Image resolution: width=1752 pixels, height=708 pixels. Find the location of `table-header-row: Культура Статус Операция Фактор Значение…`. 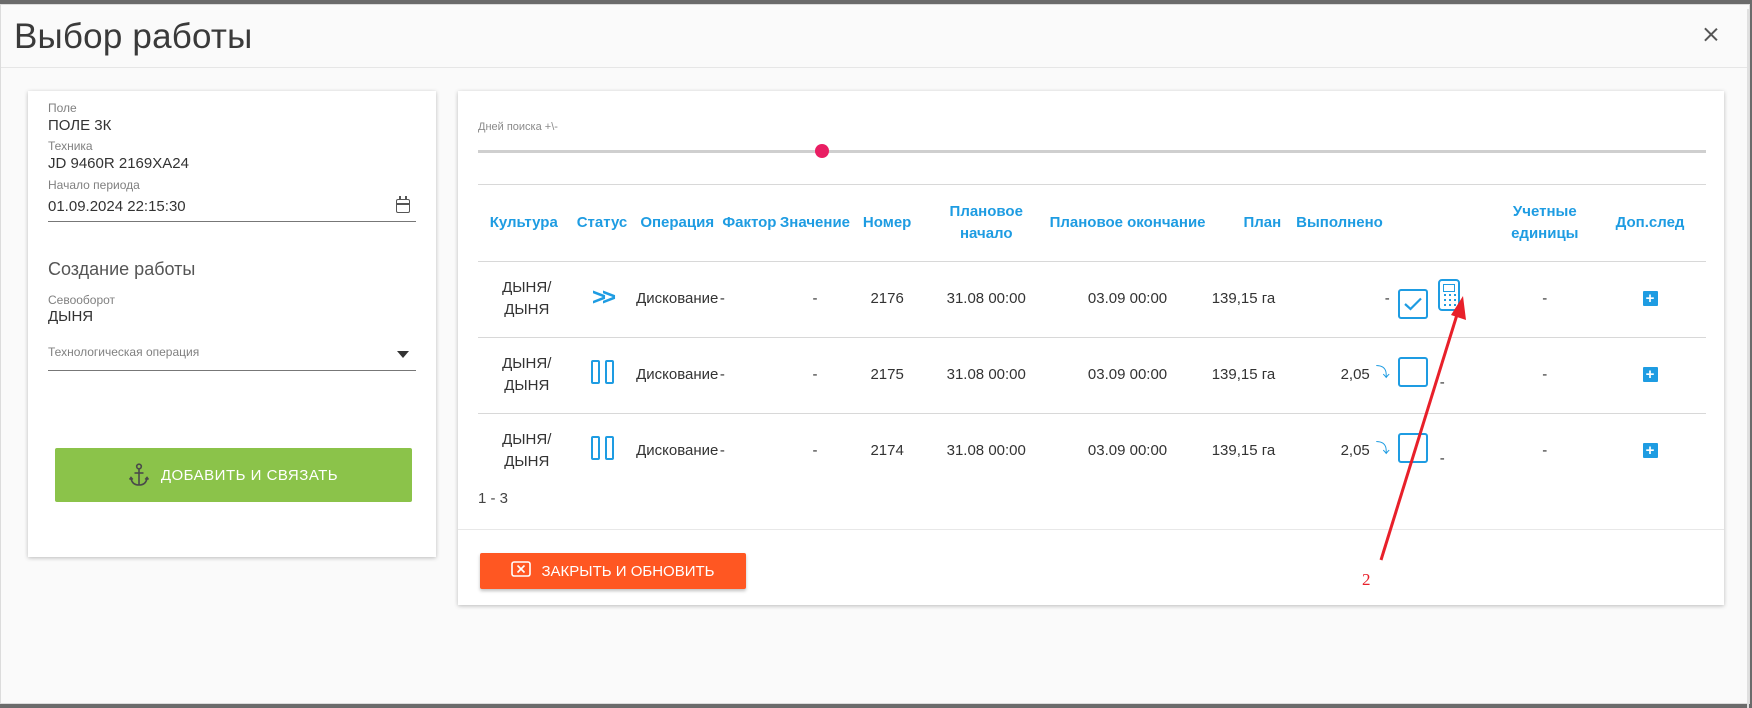

table-header-row: Культура Статус Операция Фактор Значение… is located at coordinates (1092, 223).